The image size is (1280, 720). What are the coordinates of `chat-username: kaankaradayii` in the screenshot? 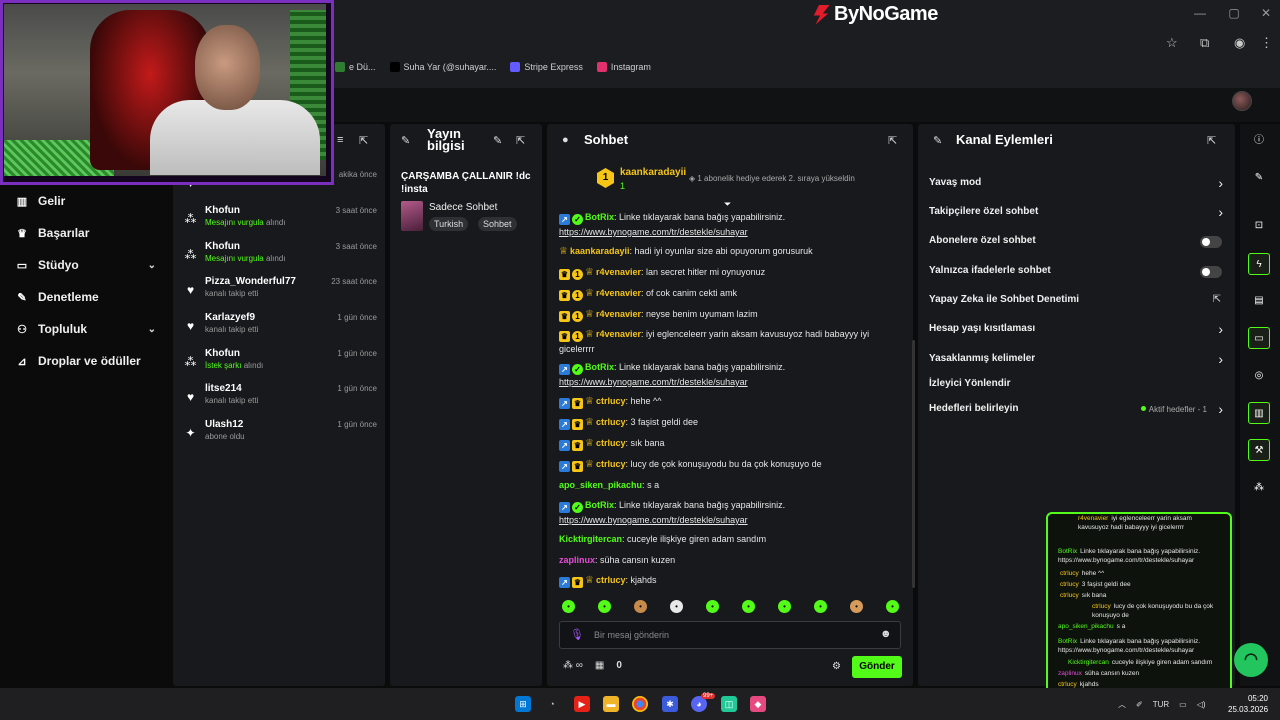 It's located at (600, 251).